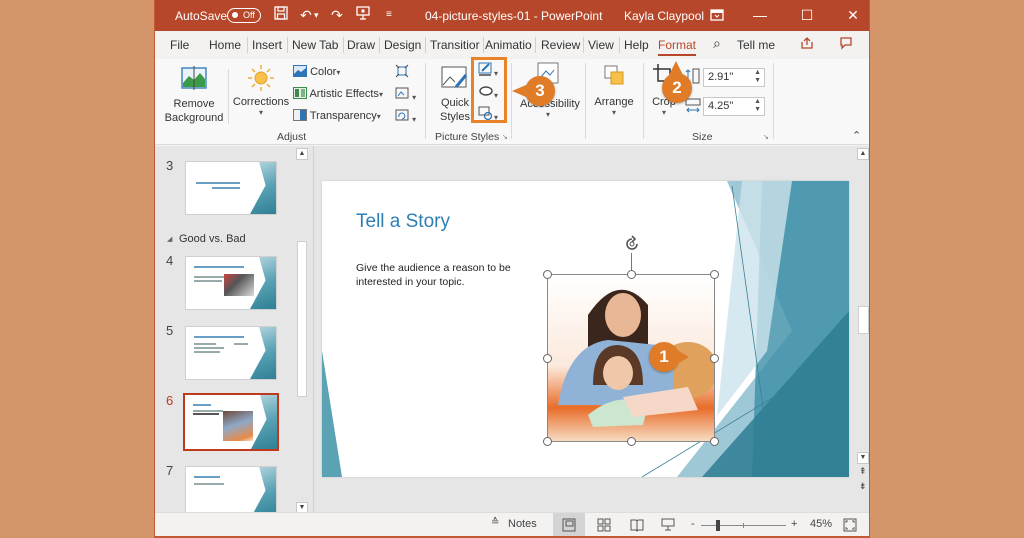 The width and height of the screenshot is (1024, 538). Describe the element at coordinates (456, 45) in the screenshot. I see `tab-transitions: Transitior` at that location.